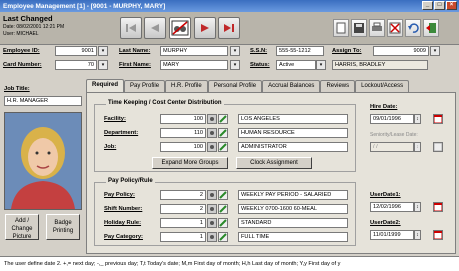  I want to click on undo-icon, so click(413, 28).